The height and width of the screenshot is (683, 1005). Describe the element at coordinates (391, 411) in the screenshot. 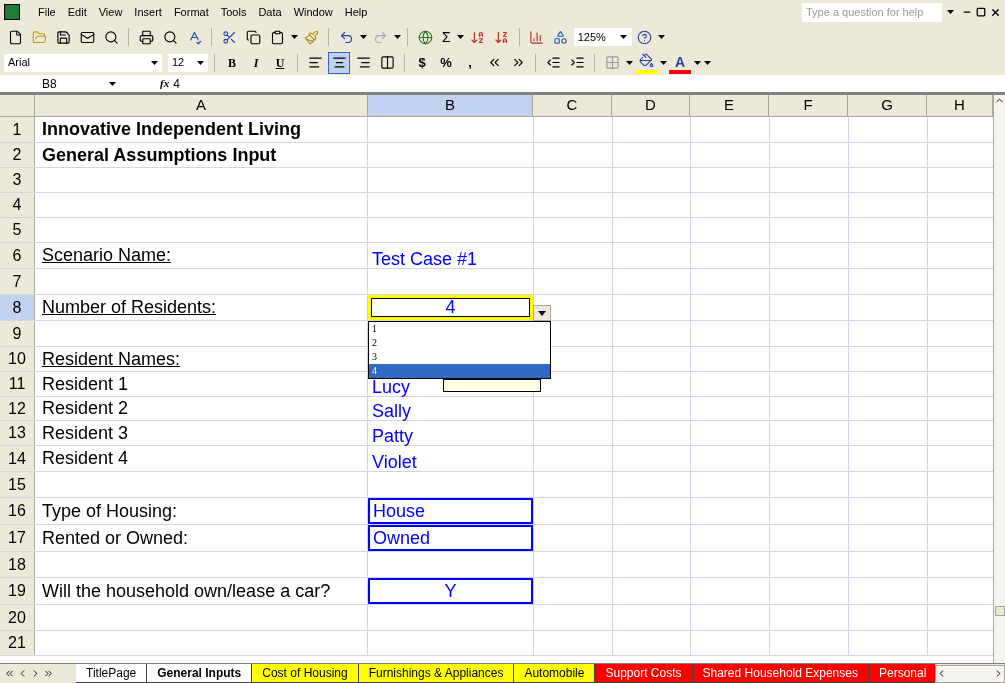

I see `cell-text: Sally` at that location.